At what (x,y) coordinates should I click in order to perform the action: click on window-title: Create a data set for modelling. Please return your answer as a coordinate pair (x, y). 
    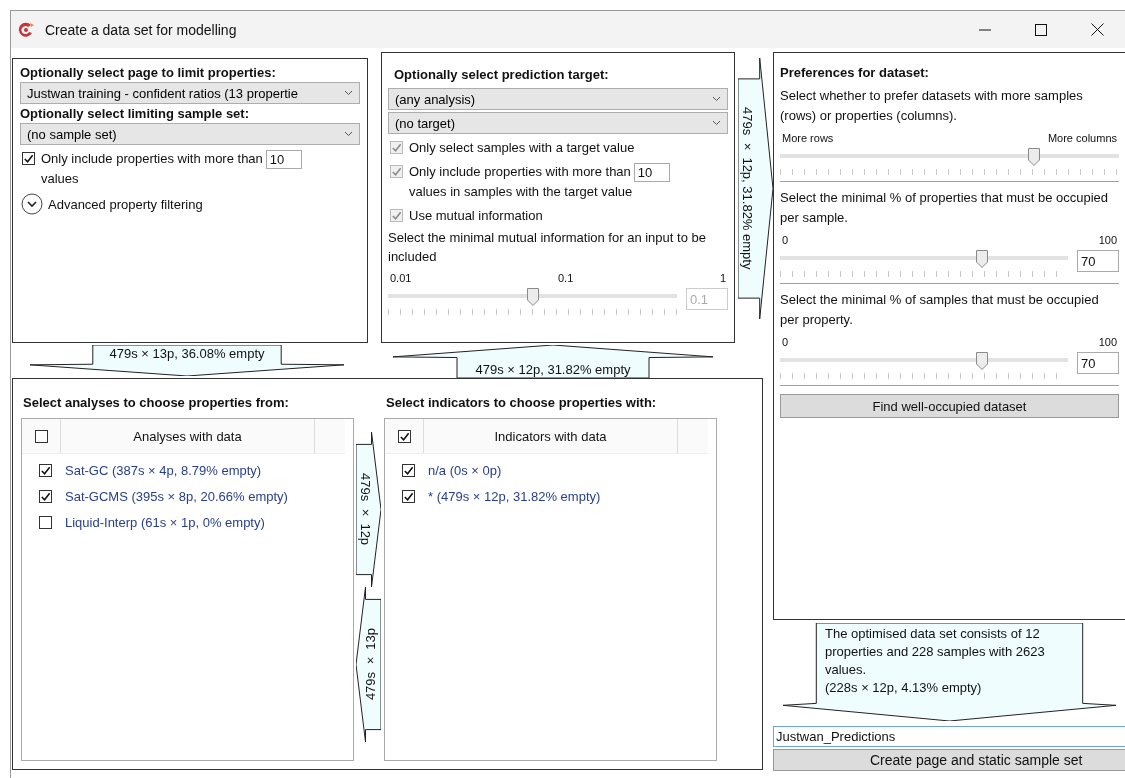
    Looking at the image, I should click on (141, 29).